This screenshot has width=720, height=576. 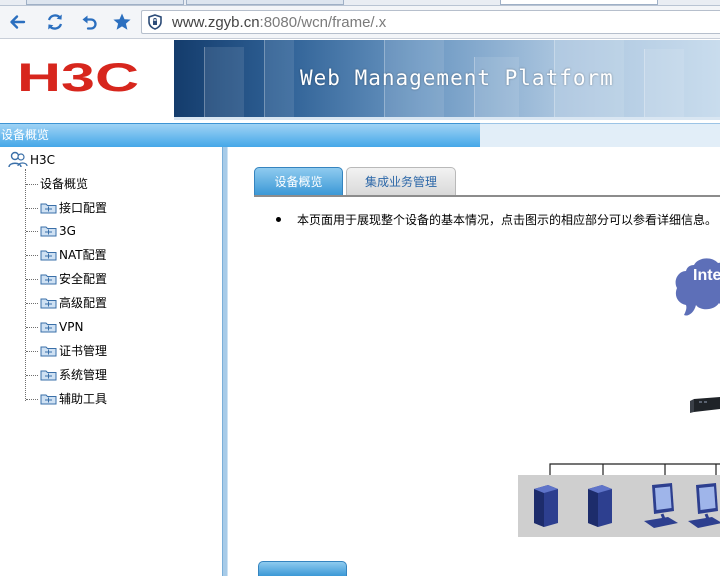 I want to click on tree-item-system-management: 系统管理, so click(x=66, y=375).